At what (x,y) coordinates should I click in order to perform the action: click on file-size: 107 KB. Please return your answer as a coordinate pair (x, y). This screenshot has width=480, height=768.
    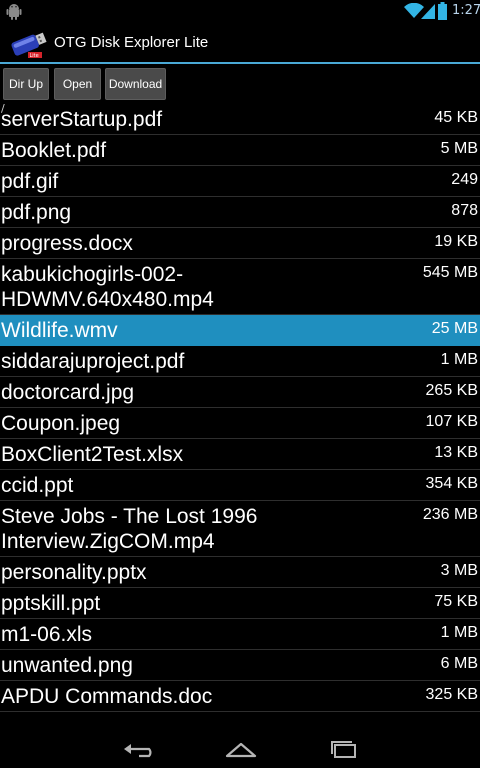
    Looking at the image, I should click on (451, 421).